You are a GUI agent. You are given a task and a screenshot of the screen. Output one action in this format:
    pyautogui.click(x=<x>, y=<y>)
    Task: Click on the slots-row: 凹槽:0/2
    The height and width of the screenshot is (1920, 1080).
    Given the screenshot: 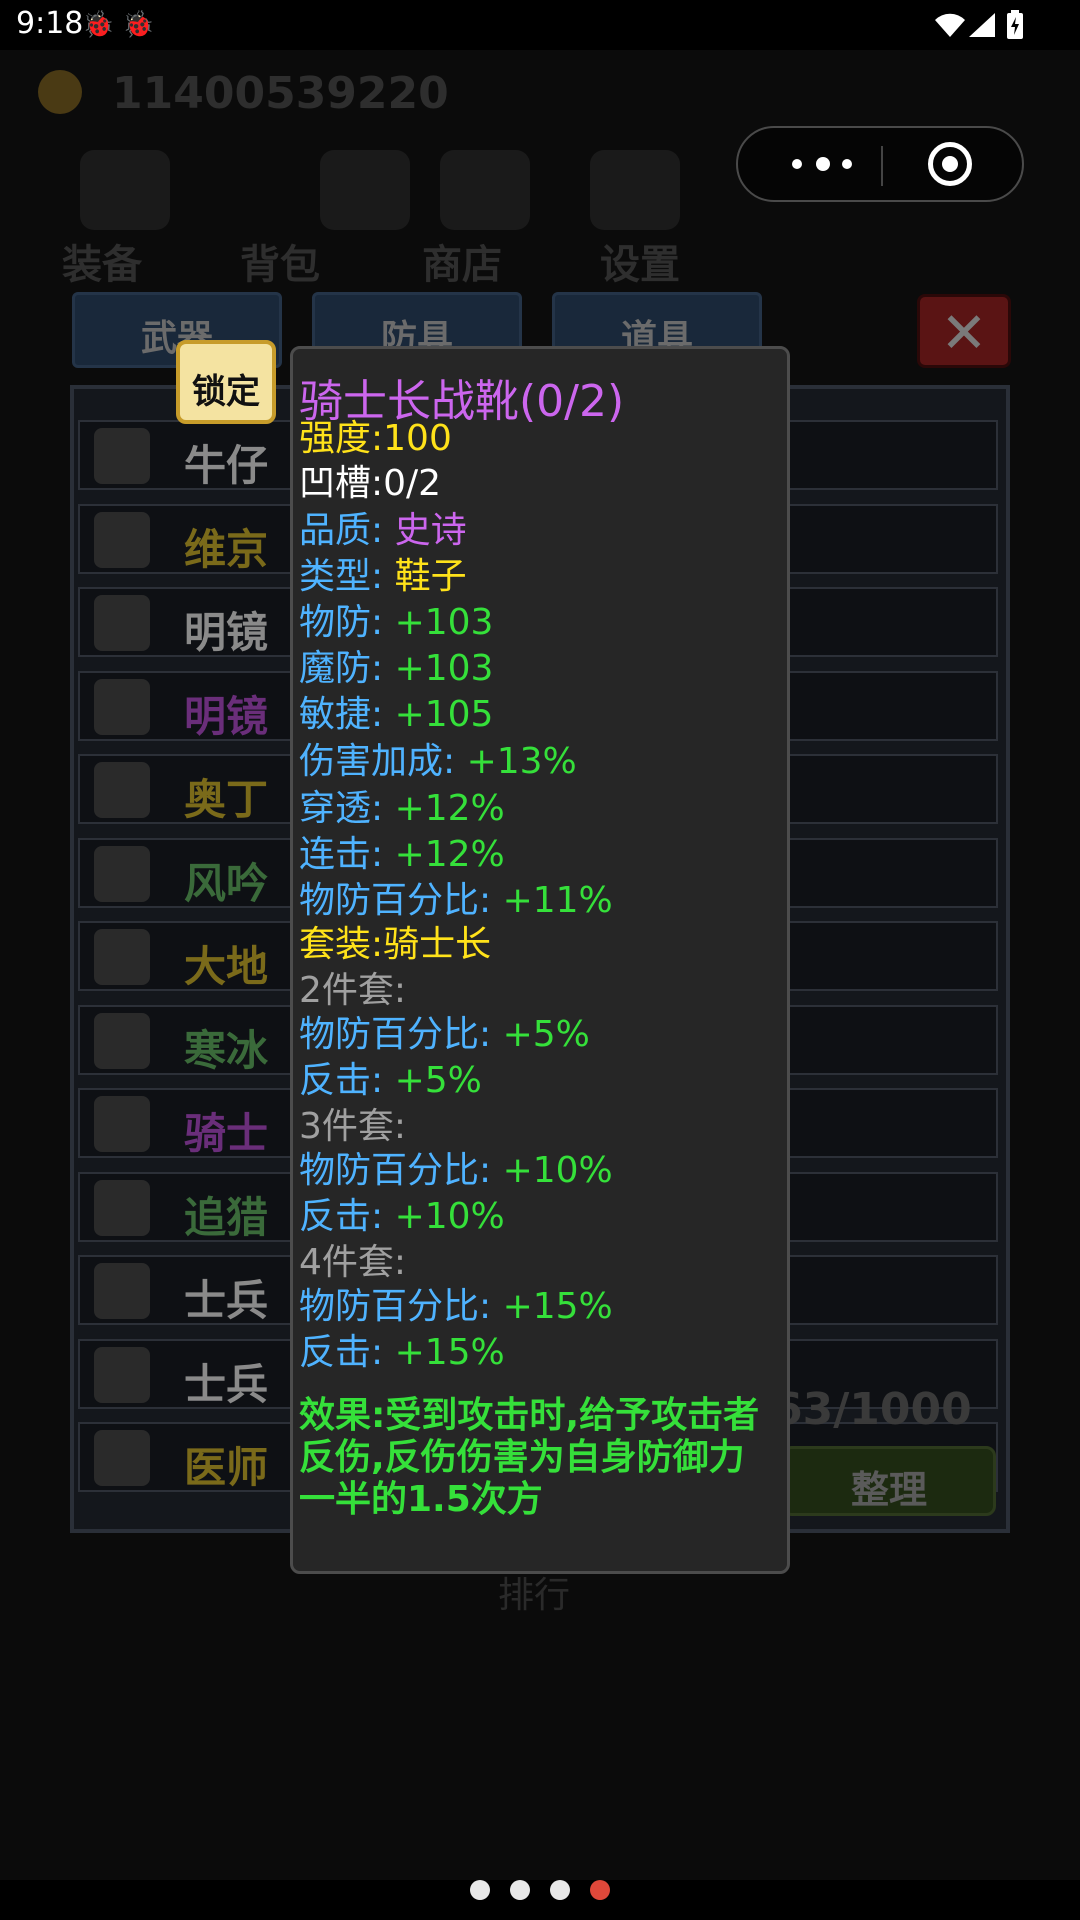 What is the action you would take?
    pyautogui.click(x=370, y=483)
    